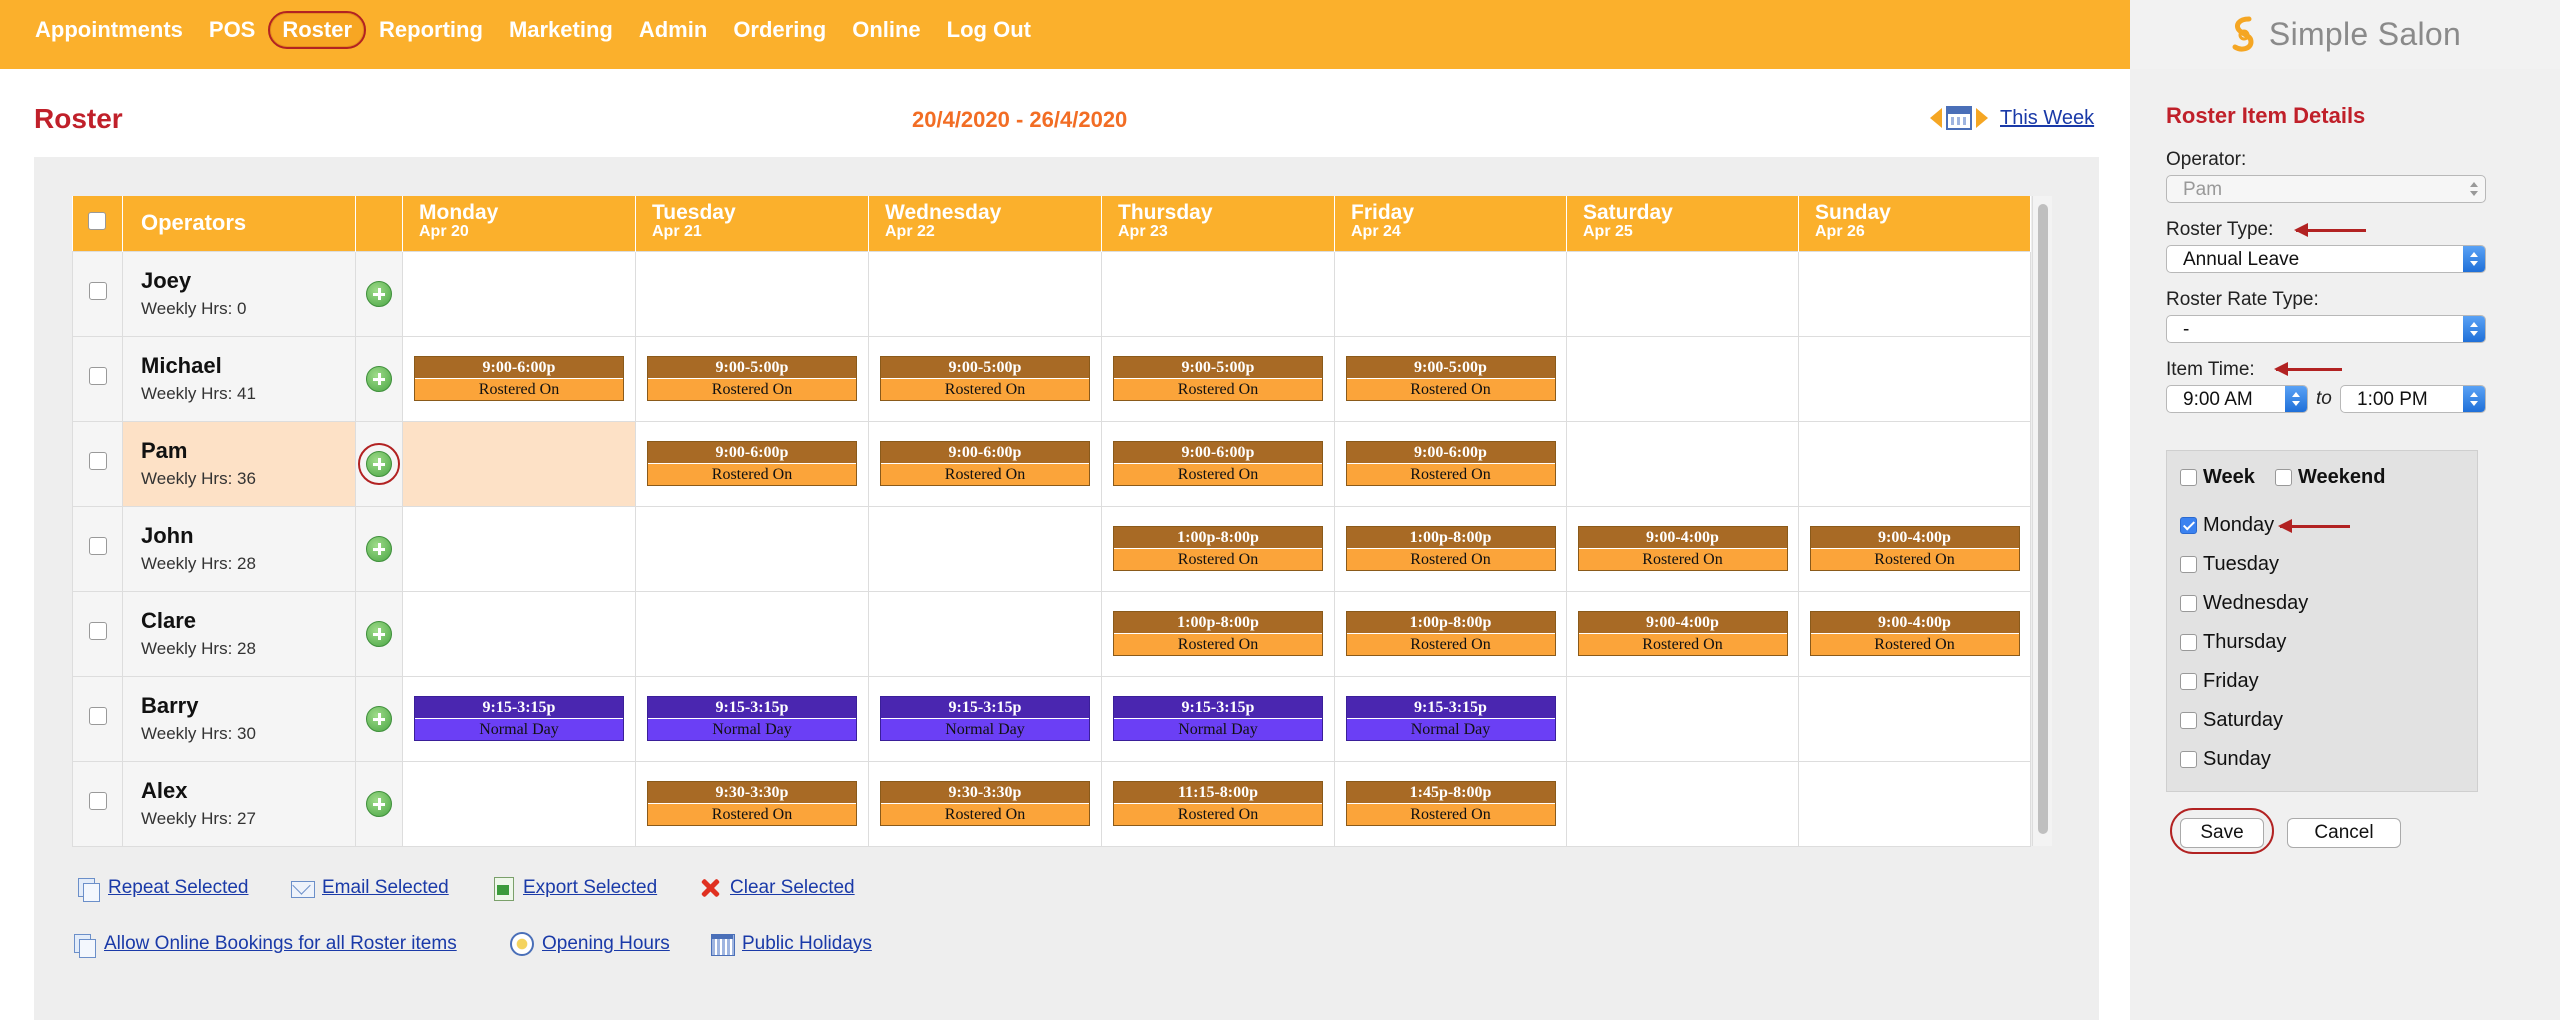  What do you see at coordinates (2344, 833) in the screenshot?
I see `cancel-button: Cancel` at bounding box center [2344, 833].